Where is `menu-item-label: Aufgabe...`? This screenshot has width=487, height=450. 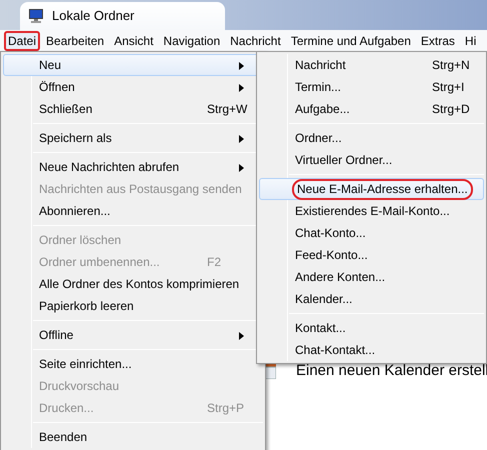 menu-item-label: Aufgabe... is located at coordinates (322, 109).